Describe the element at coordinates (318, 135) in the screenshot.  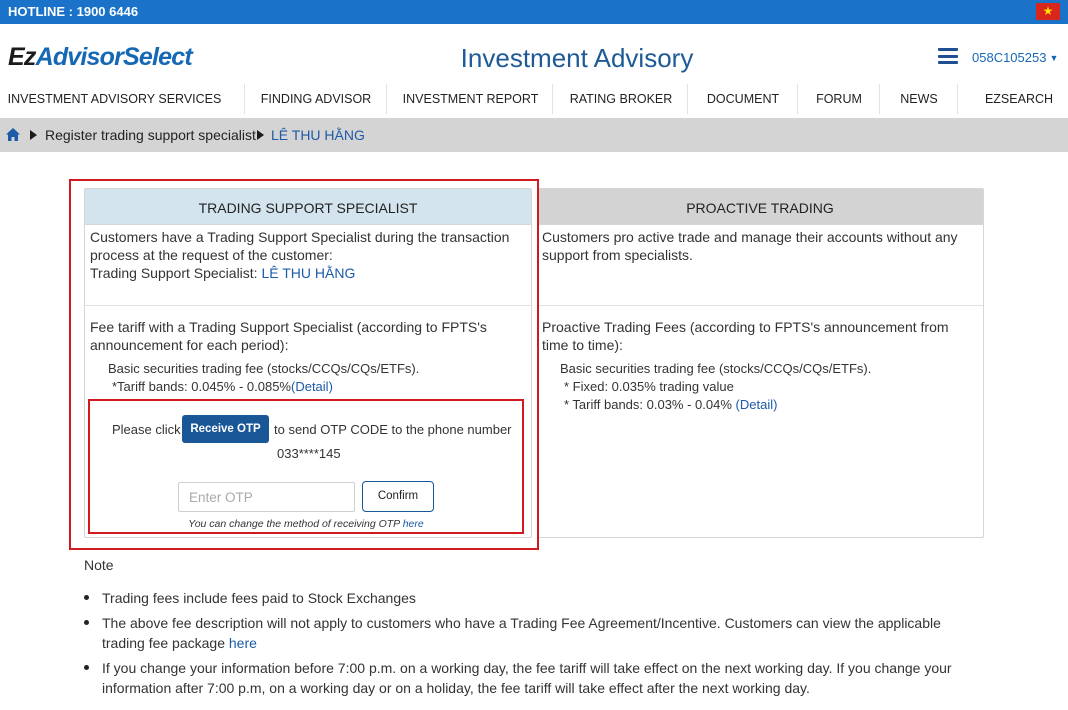
I see `breadcrumb-step-specialist: LÊ THU HẰNG` at that location.